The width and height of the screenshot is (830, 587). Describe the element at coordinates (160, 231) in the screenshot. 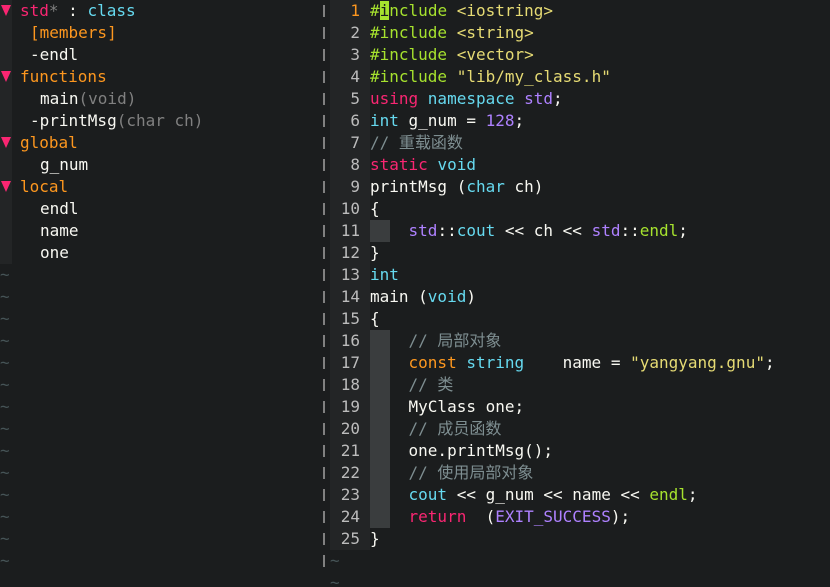

I see `tagbar-row: name` at that location.